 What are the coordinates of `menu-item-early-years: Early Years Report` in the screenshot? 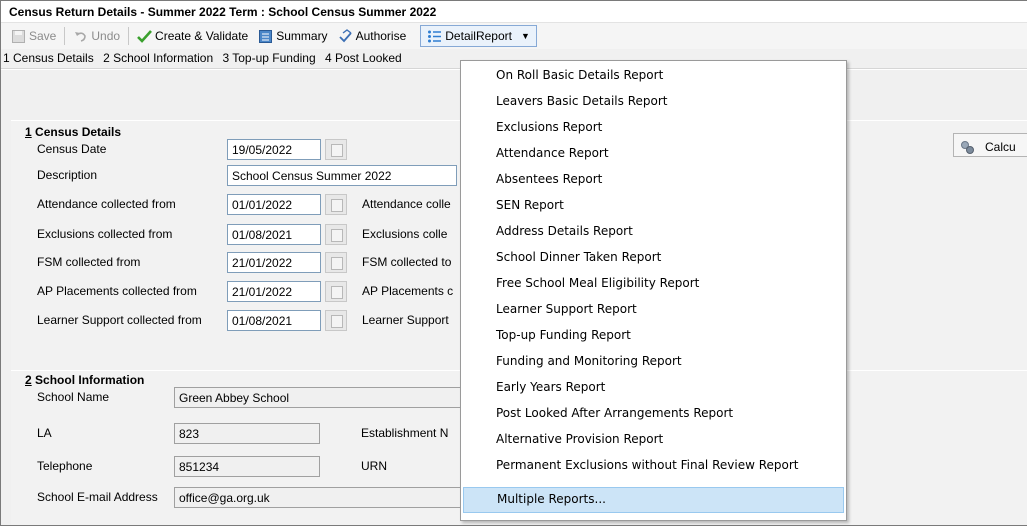 It's located at (653, 389).